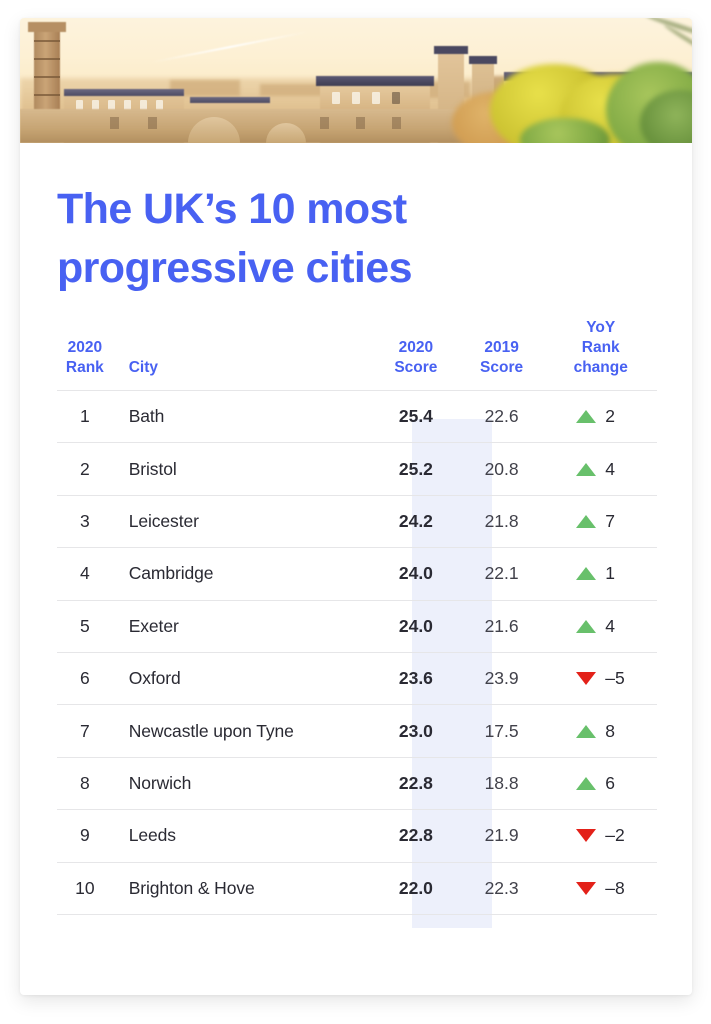 This screenshot has width=711, height=1024. What do you see at coordinates (615, 887) in the screenshot?
I see `yoy-change-value: –8` at bounding box center [615, 887].